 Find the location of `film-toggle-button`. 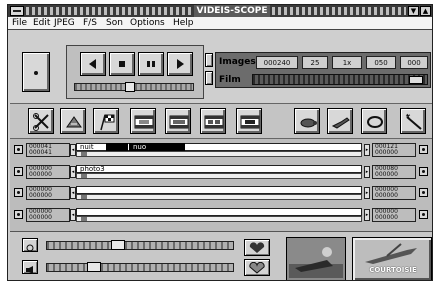

film-toggle-button is located at coordinates (209, 78).